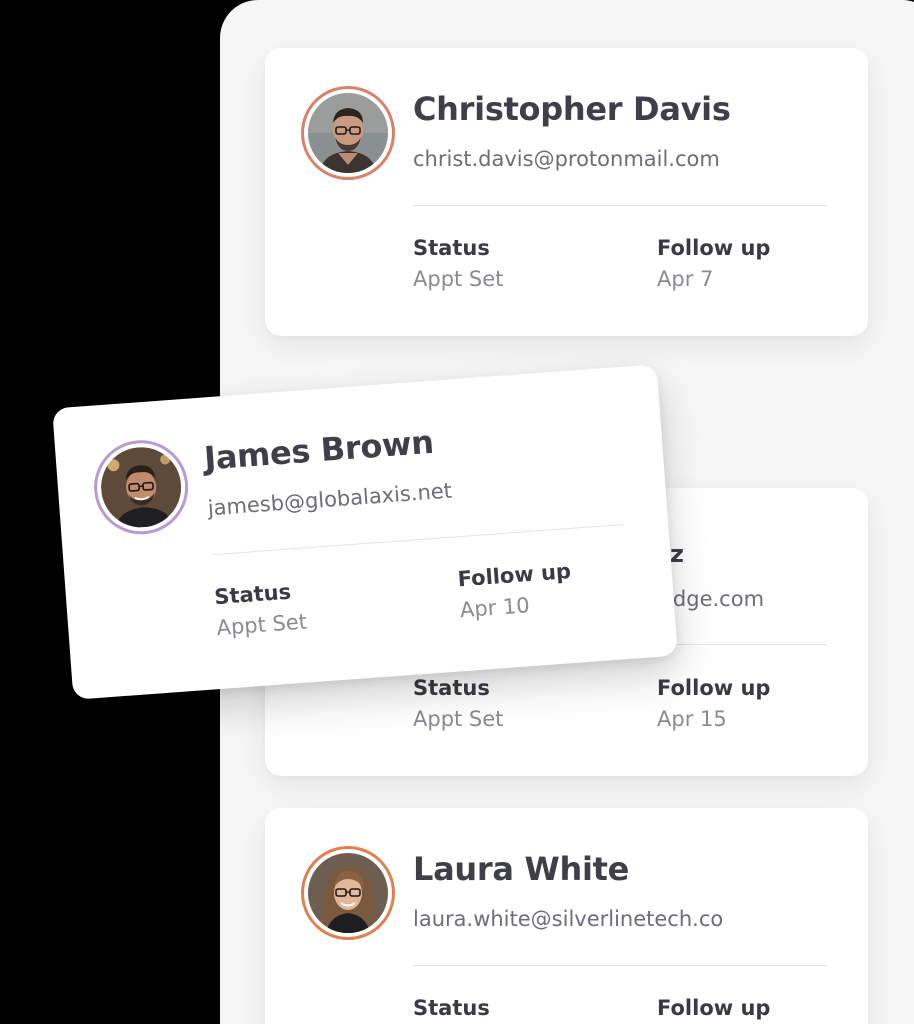 The height and width of the screenshot is (1024, 914). What do you see at coordinates (495, 608) in the screenshot?
I see `follow-up-value: Apr 10` at bounding box center [495, 608].